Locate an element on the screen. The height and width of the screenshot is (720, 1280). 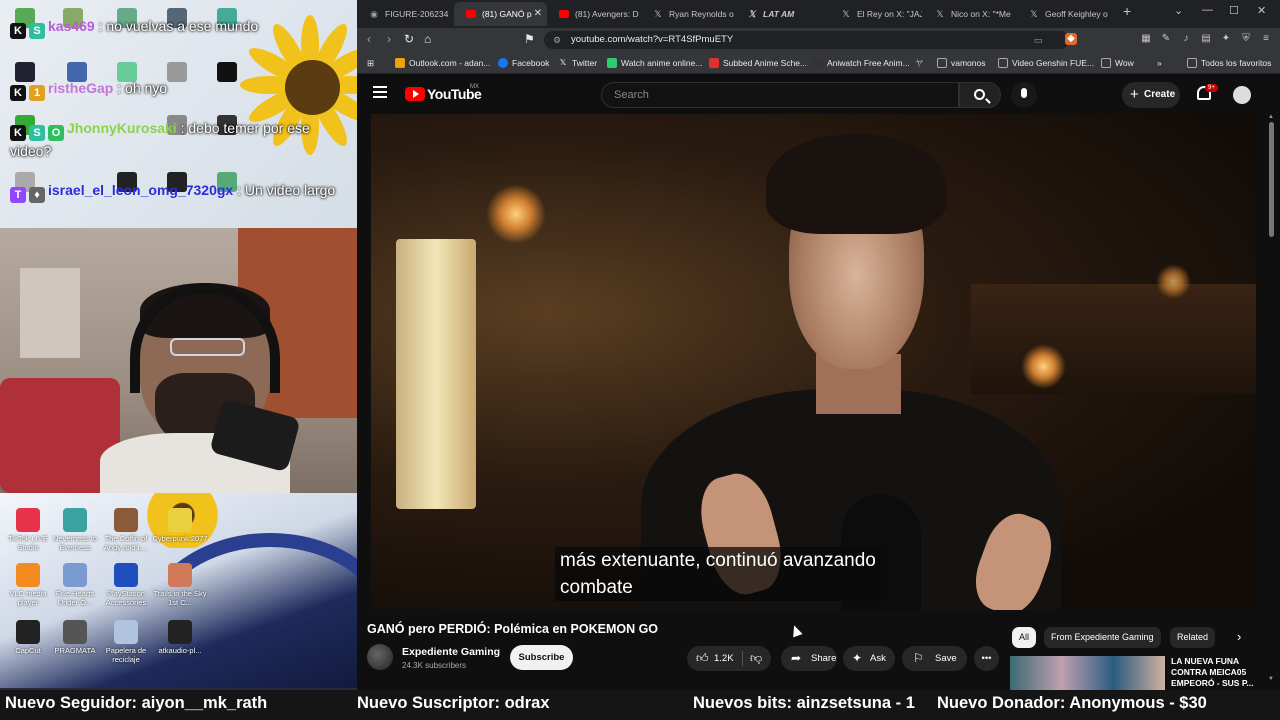
bookmark-icon: ⚑ is located at coordinates (529, 39).